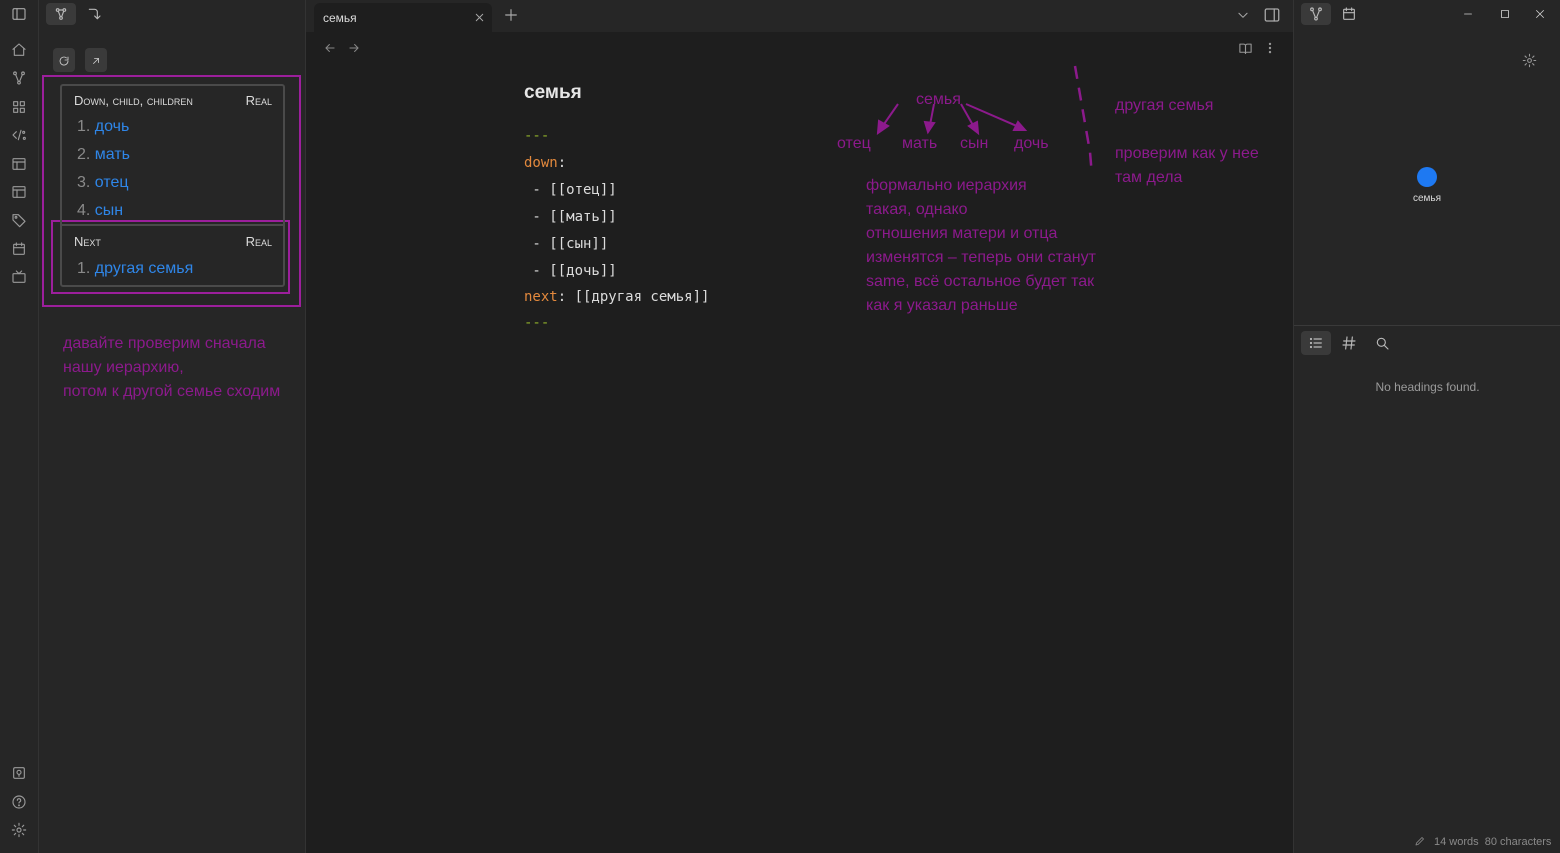 Image resolution: width=1560 pixels, height=853 pixels. I want to click on chevron-down-icon, so click(1243, 15).